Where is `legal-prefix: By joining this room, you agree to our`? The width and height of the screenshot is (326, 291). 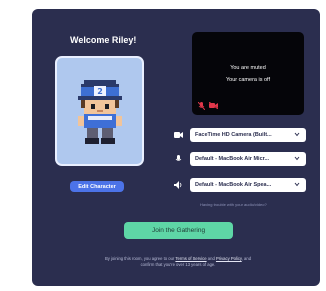 legal-prefix: By joining this room, you agree to our is located at coordinates (139, 258).